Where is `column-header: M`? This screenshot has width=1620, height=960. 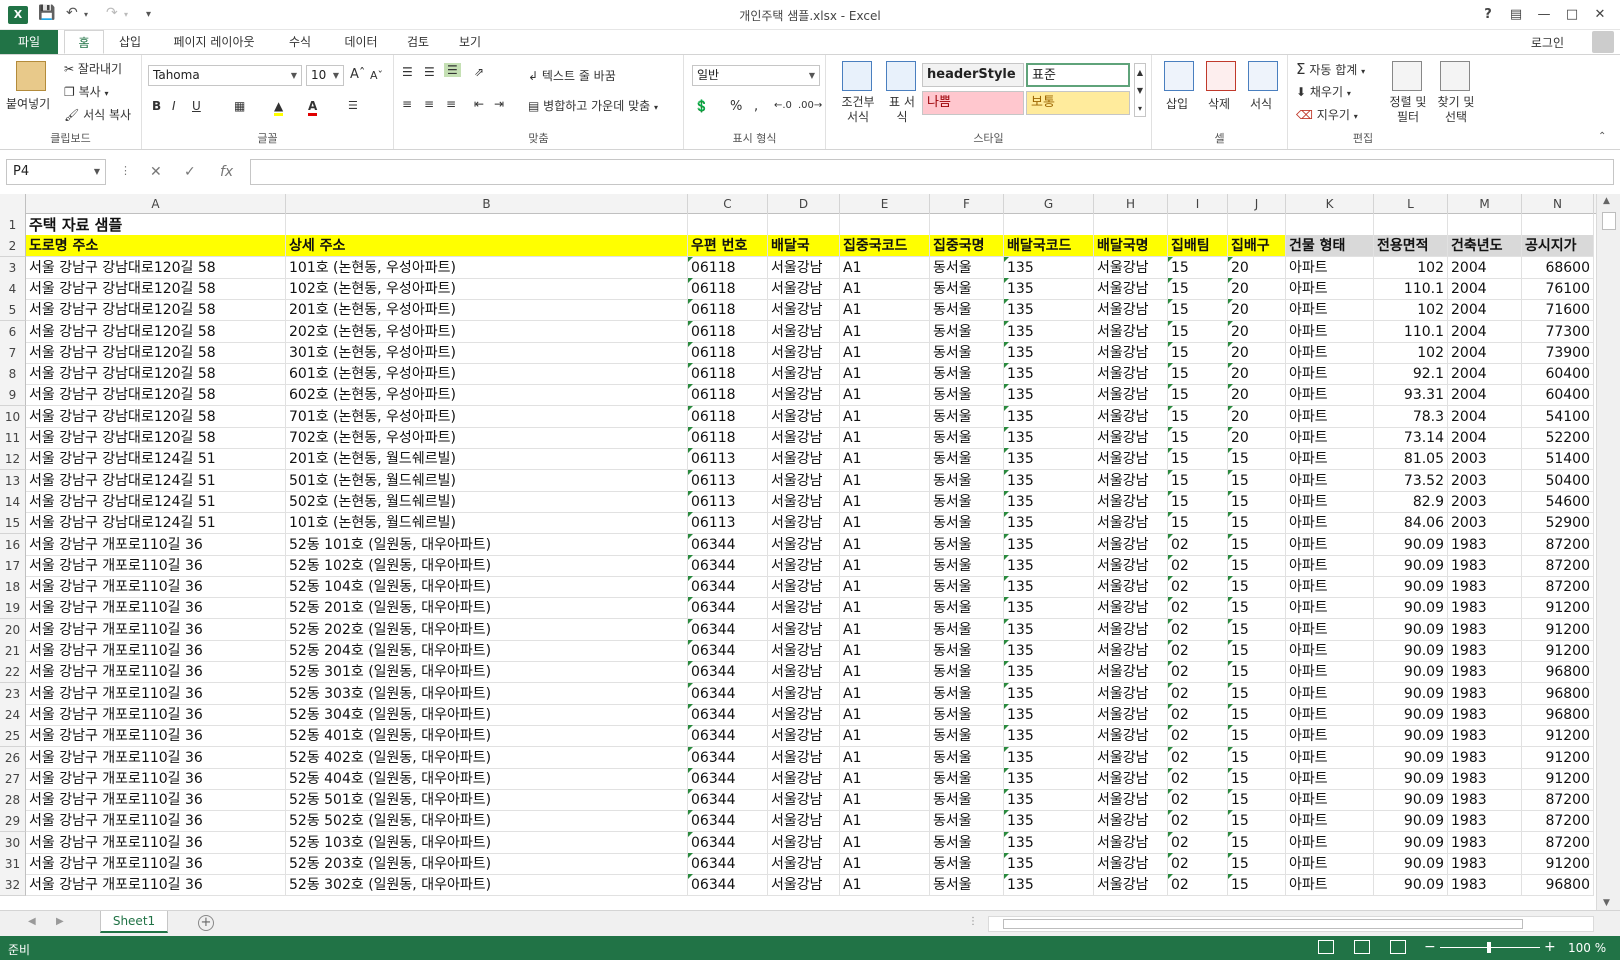
column-header: M is located at coordinates (1485, 204).